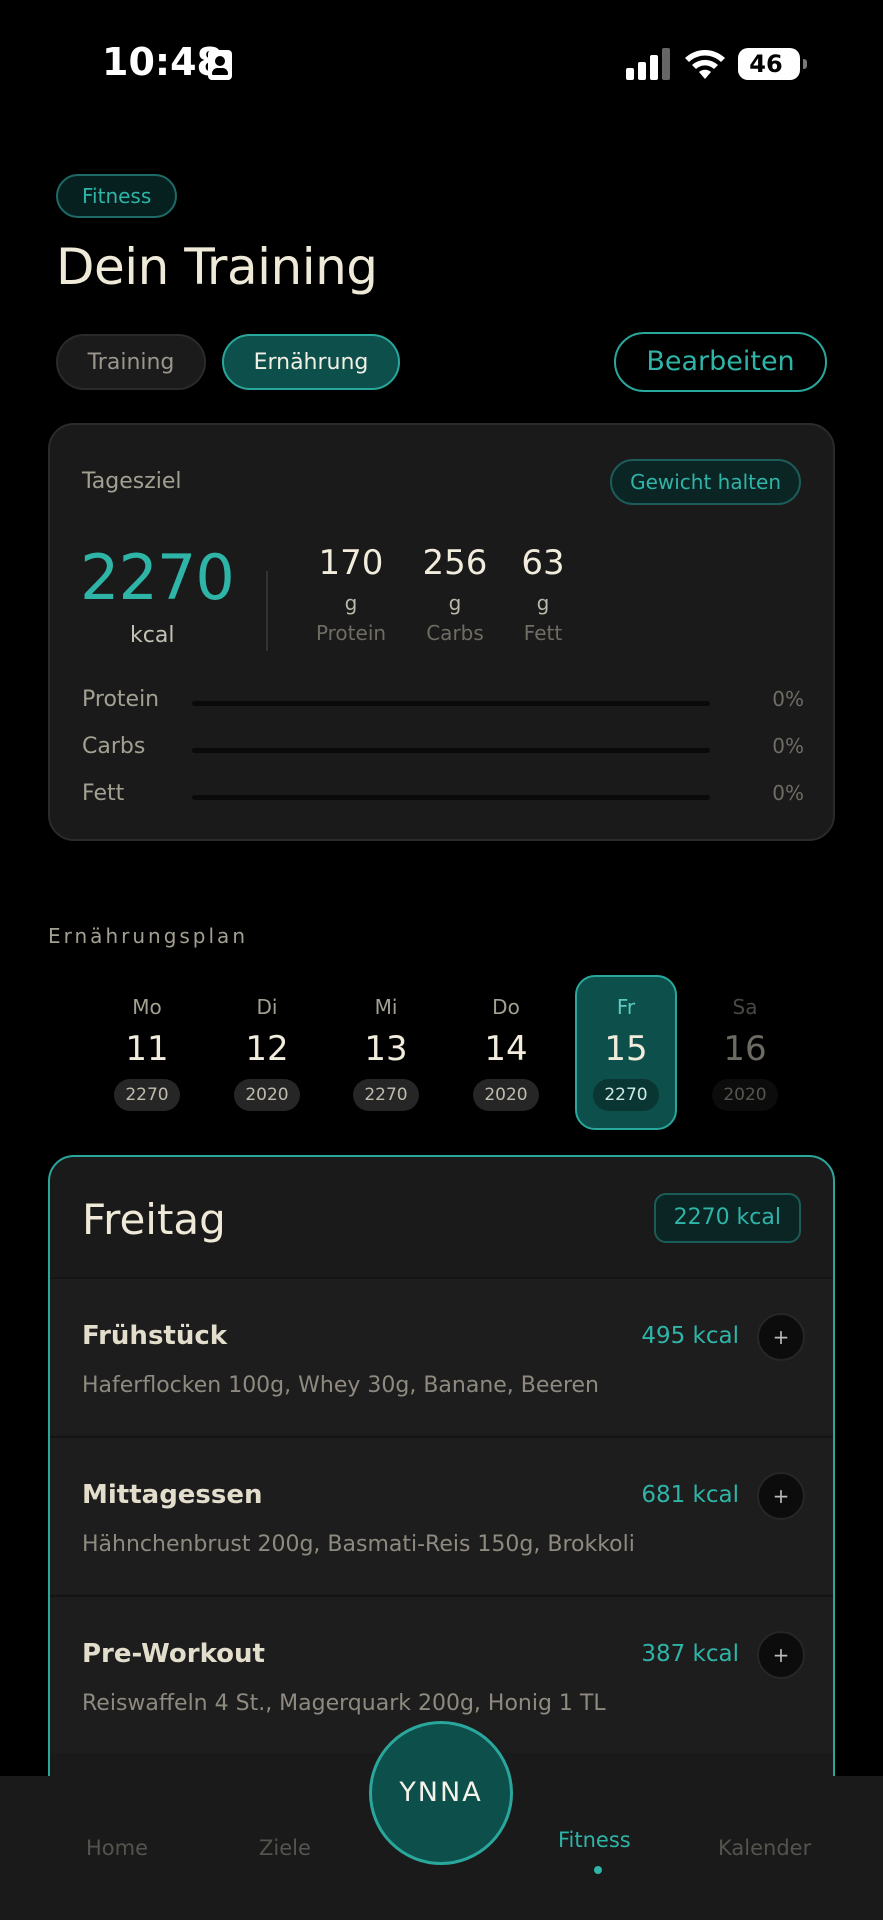 The width and height of the screenshot is (883, 1920). What do you see at coordinates (117, 1848) in the screenshot?
I see `nav-home: Home` at bounding box center [117, 1848].